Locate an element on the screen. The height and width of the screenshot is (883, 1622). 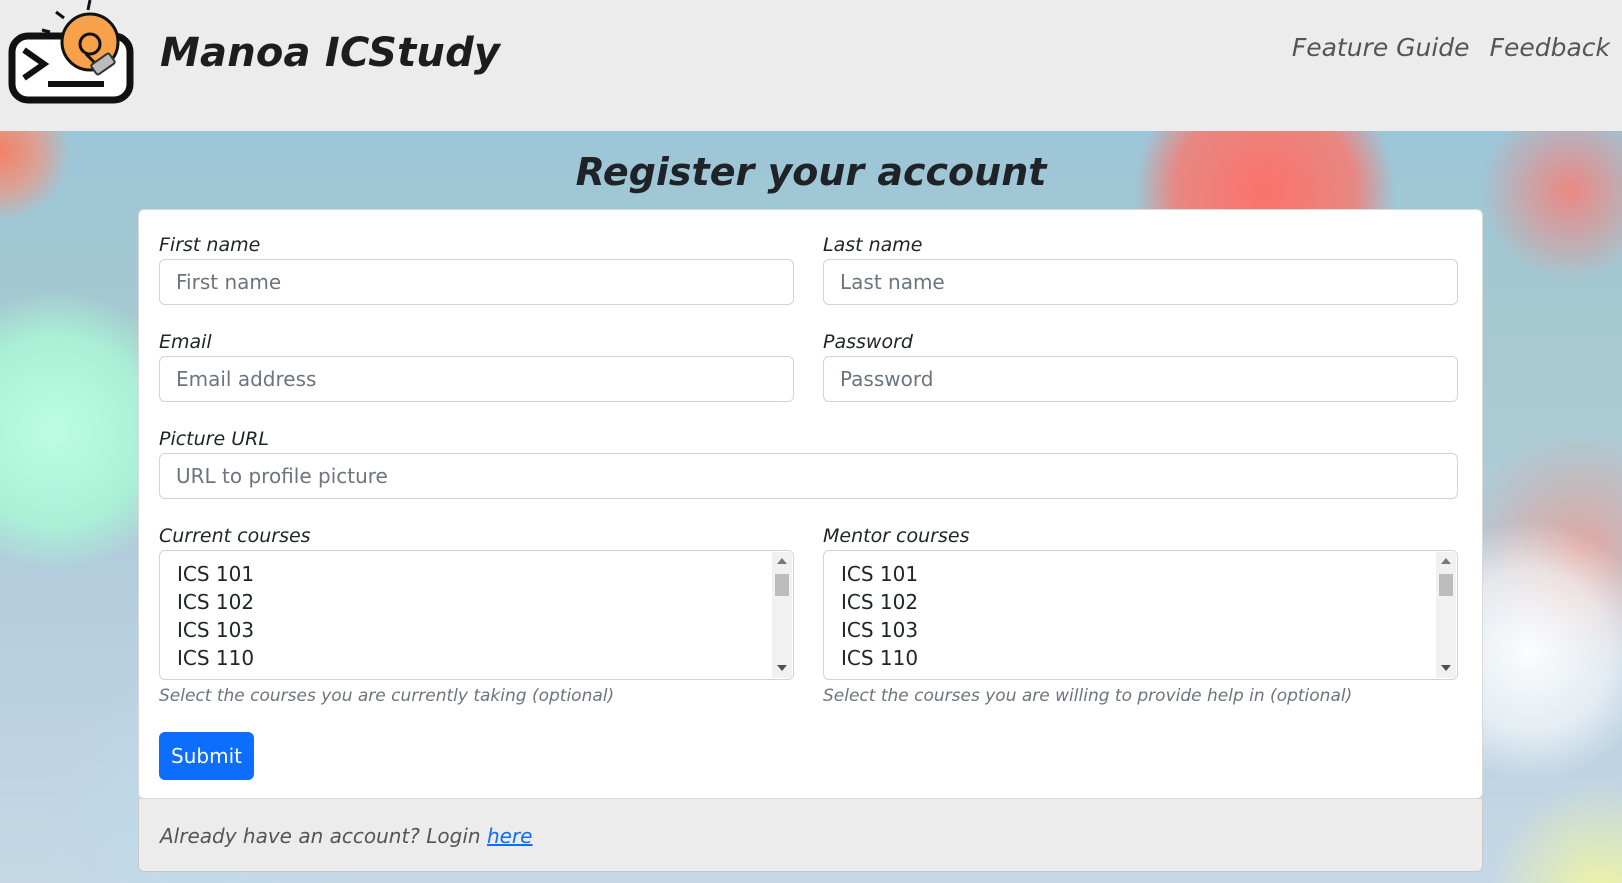
current-courses-select: ICS 101 ICS 102 ICS 103 ICS 110 is located at coordinates (476, 615).